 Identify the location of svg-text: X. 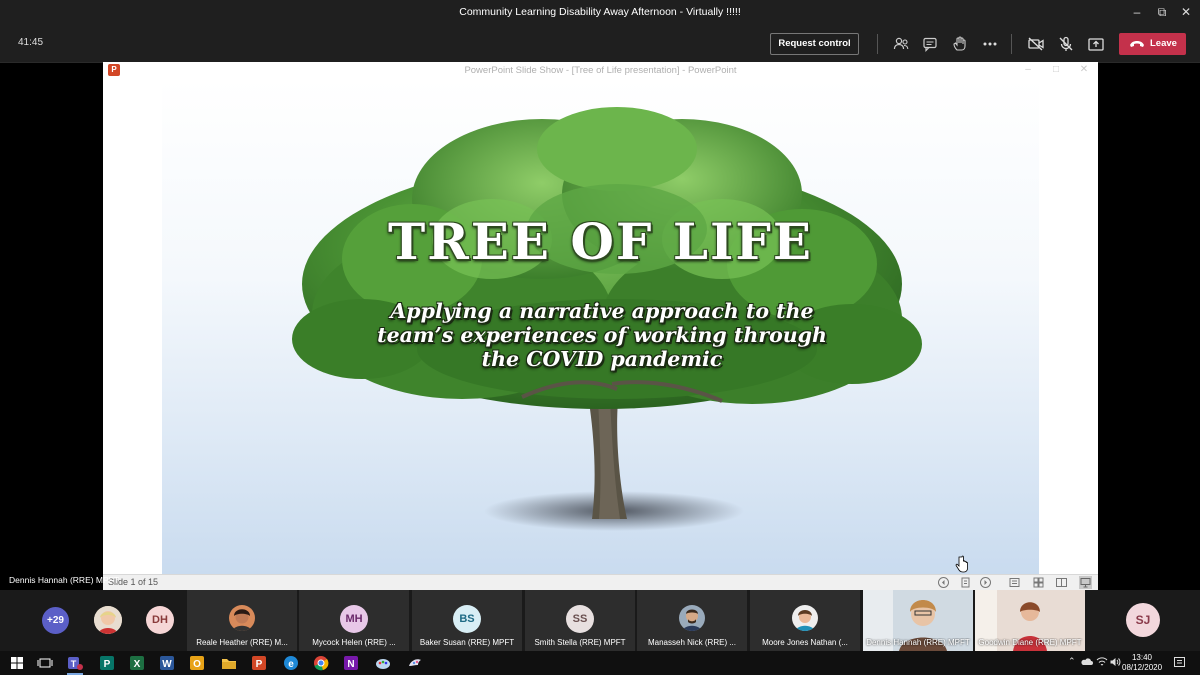
(137, 664).